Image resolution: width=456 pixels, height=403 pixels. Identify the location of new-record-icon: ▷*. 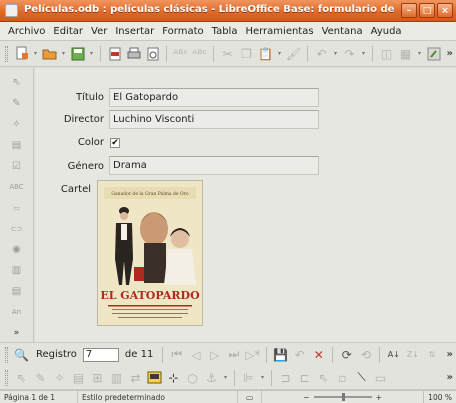
(252, 354).